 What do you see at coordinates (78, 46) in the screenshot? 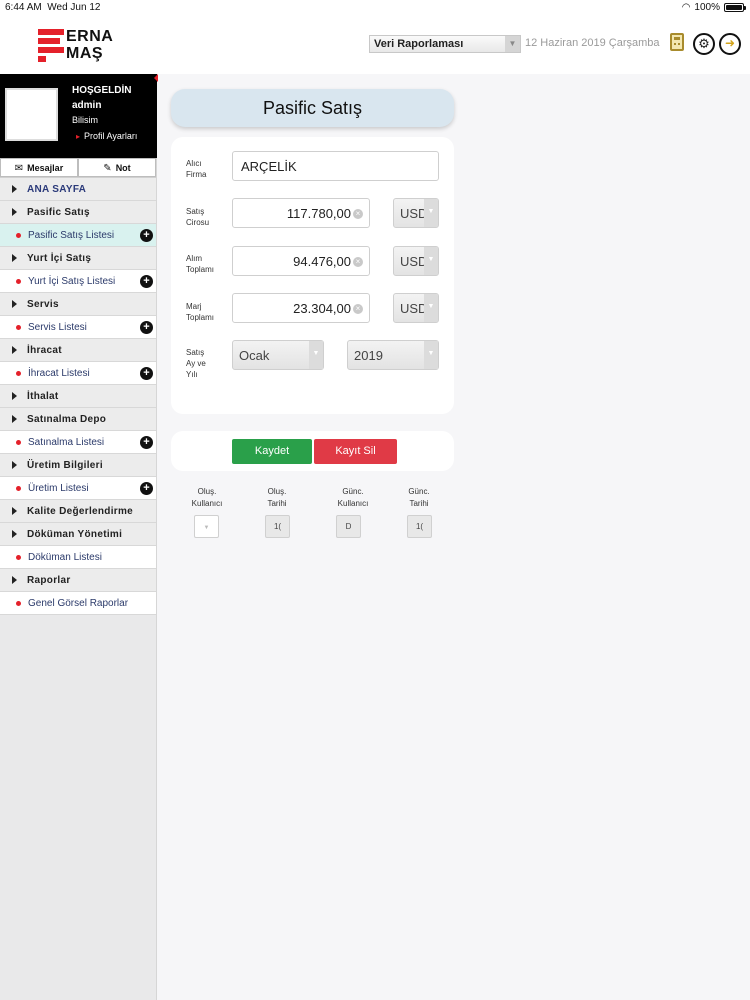
I see `company-logo: ERNA MAŞ` at bounding box center [78, 46].